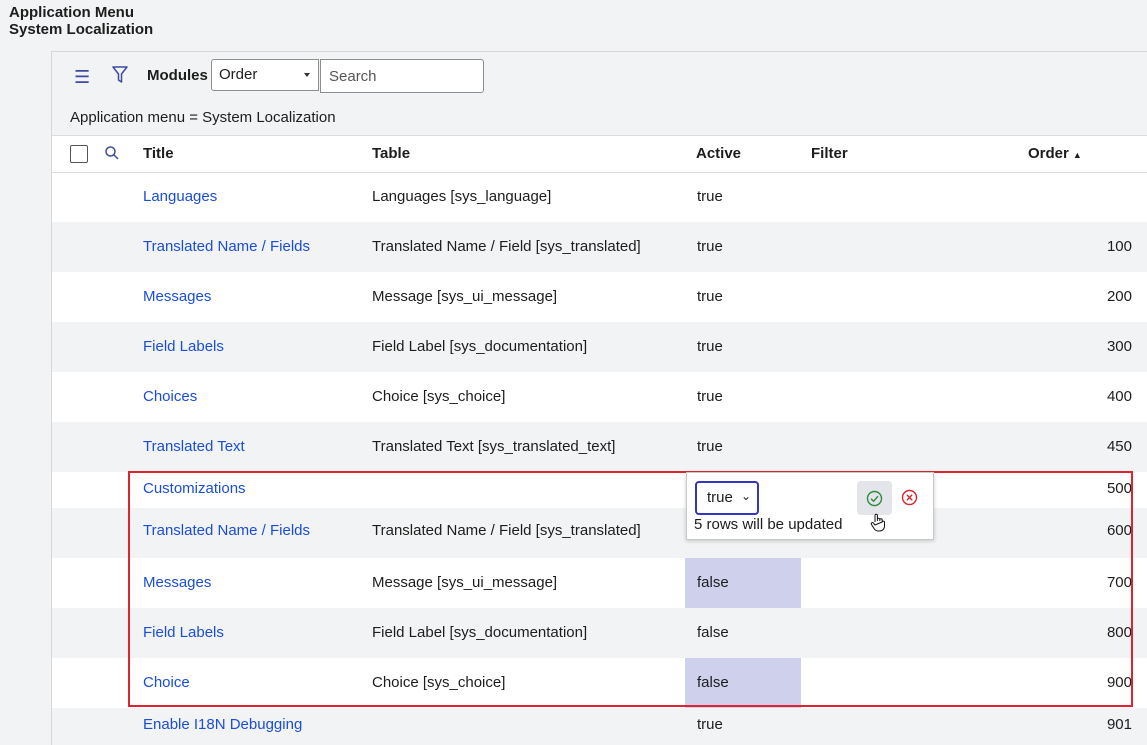 The height and width of the screenshot is (745, 1147). I want to click on row-order: 500, so click(1119, 488).